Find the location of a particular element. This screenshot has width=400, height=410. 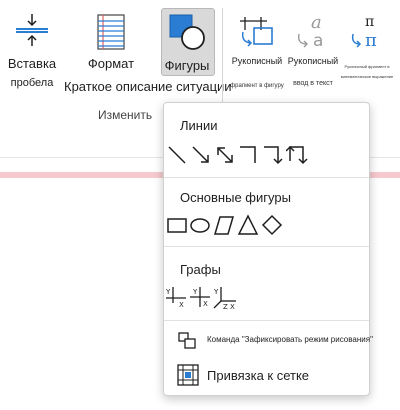

format-icon is located at coordinates (111, 32).